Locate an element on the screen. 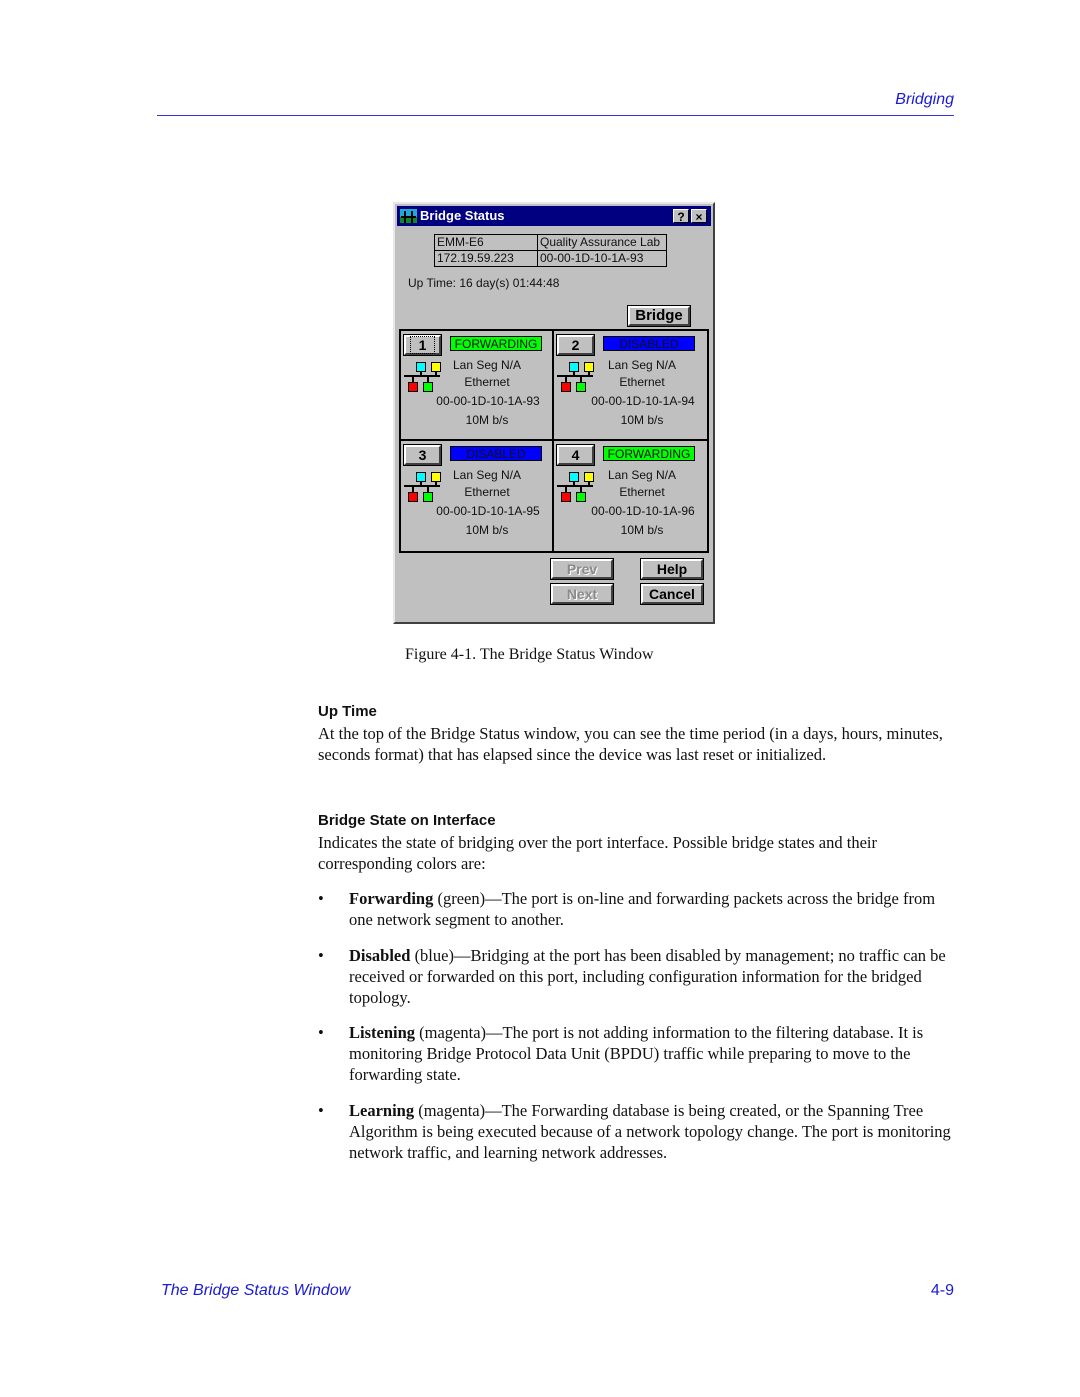  close-icon: × is located at coordinates (699, 216).